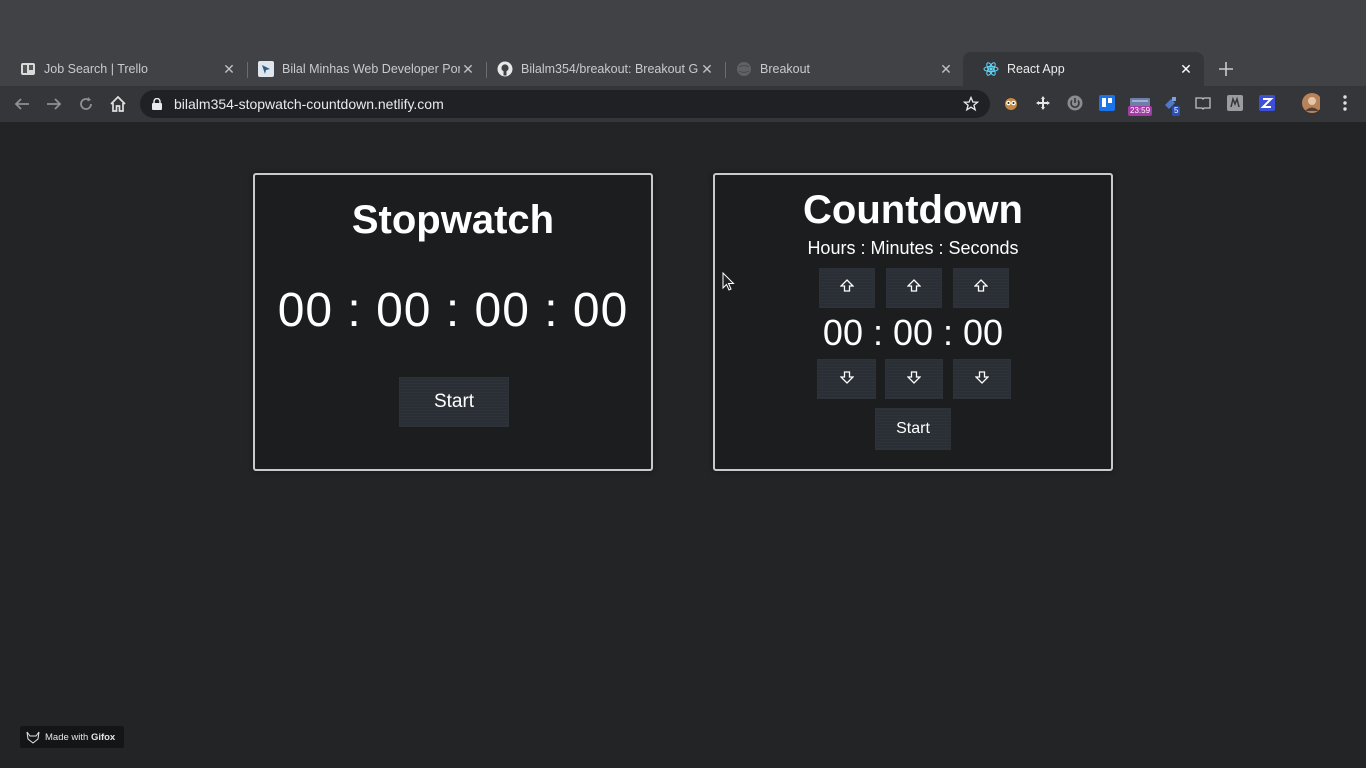 This screenshot has width=1366, height=768. I want to click on profile-avatar, so click(1311, 103).